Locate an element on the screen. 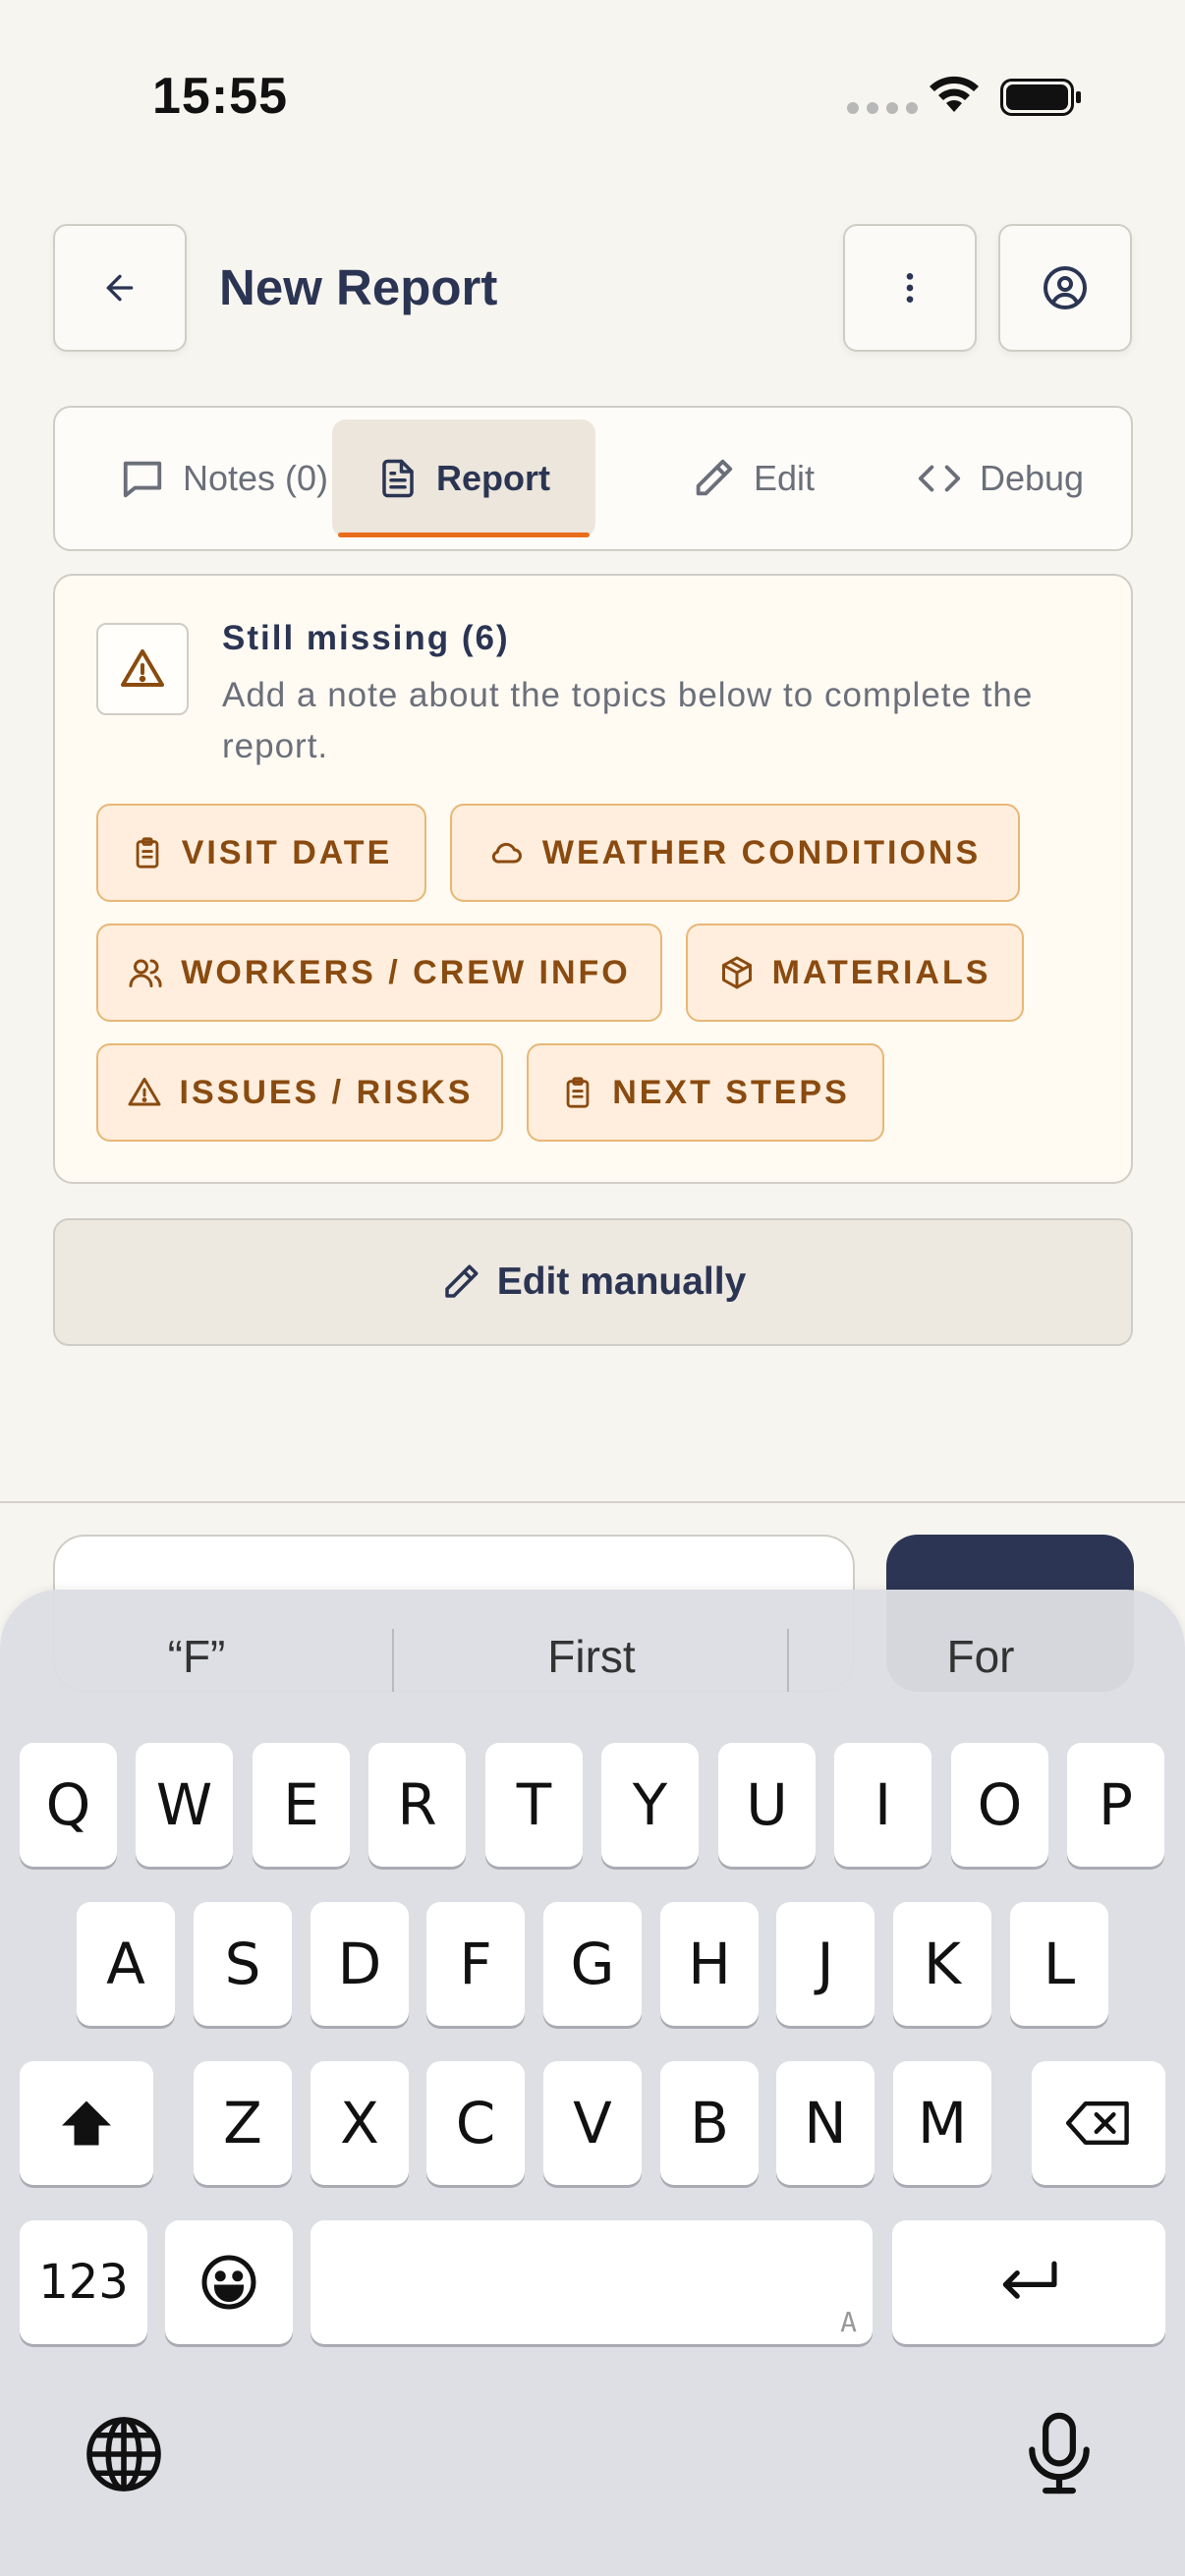  composer-divider is located at coordinates (592, 1502).